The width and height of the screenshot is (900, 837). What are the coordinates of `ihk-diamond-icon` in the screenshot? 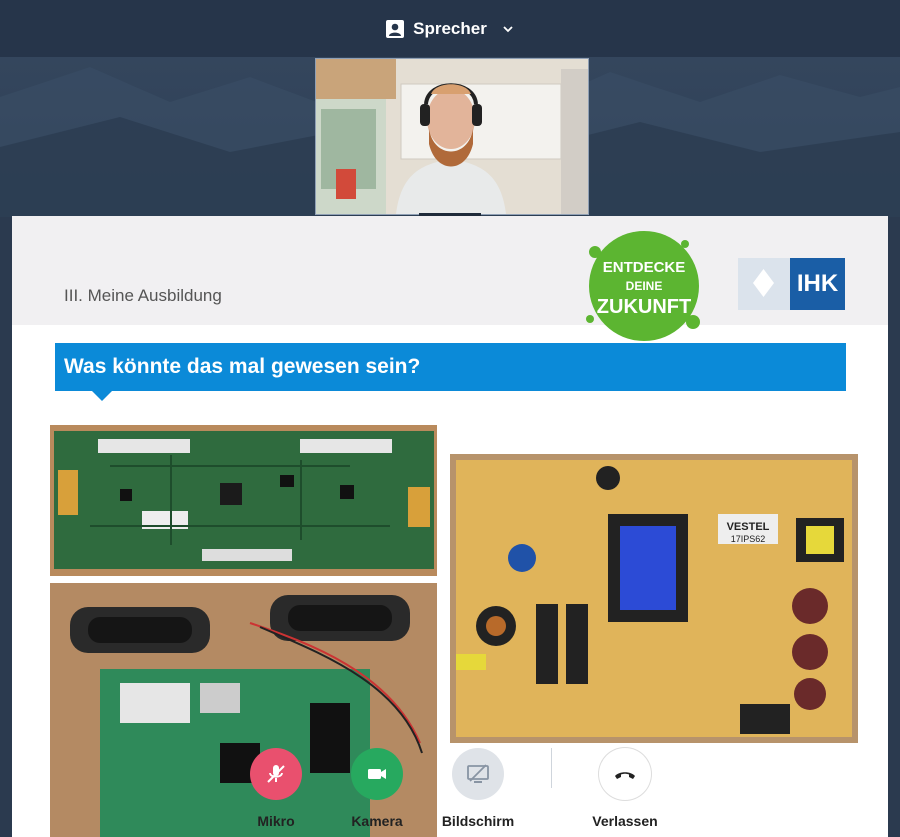 It's located at (764, 284).